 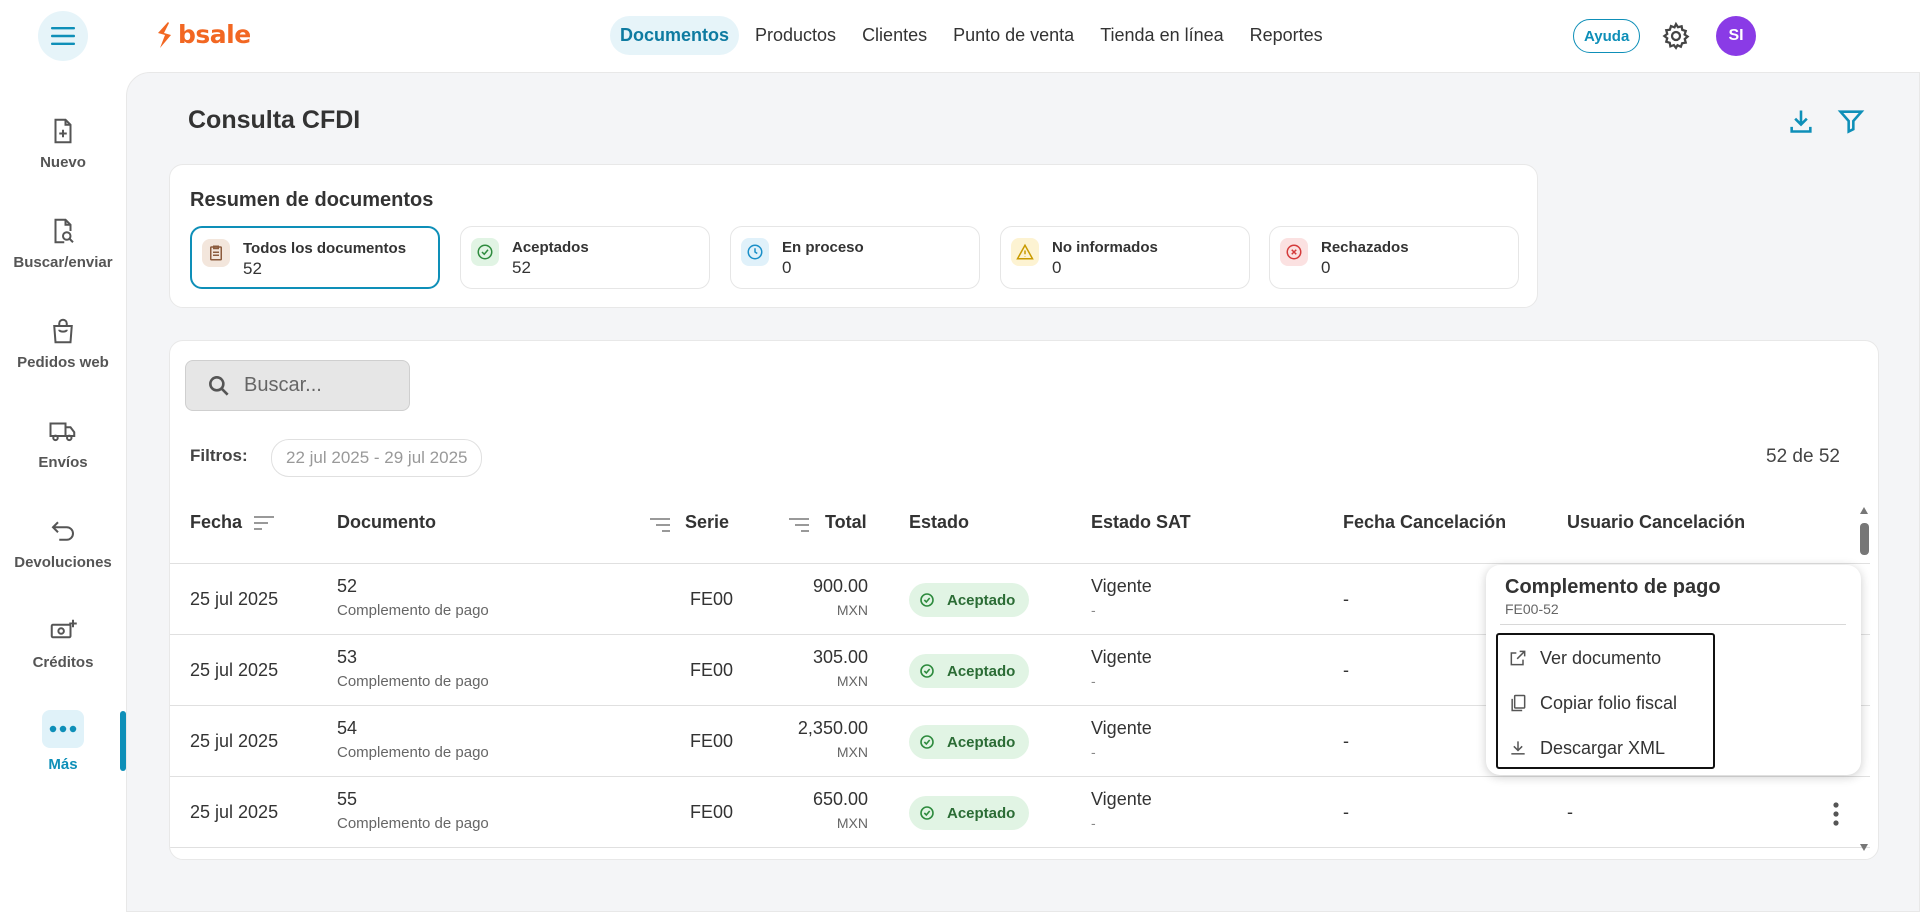 I want to click on stat-todos: Todos los documentos 52, so click(x=315, y=257).